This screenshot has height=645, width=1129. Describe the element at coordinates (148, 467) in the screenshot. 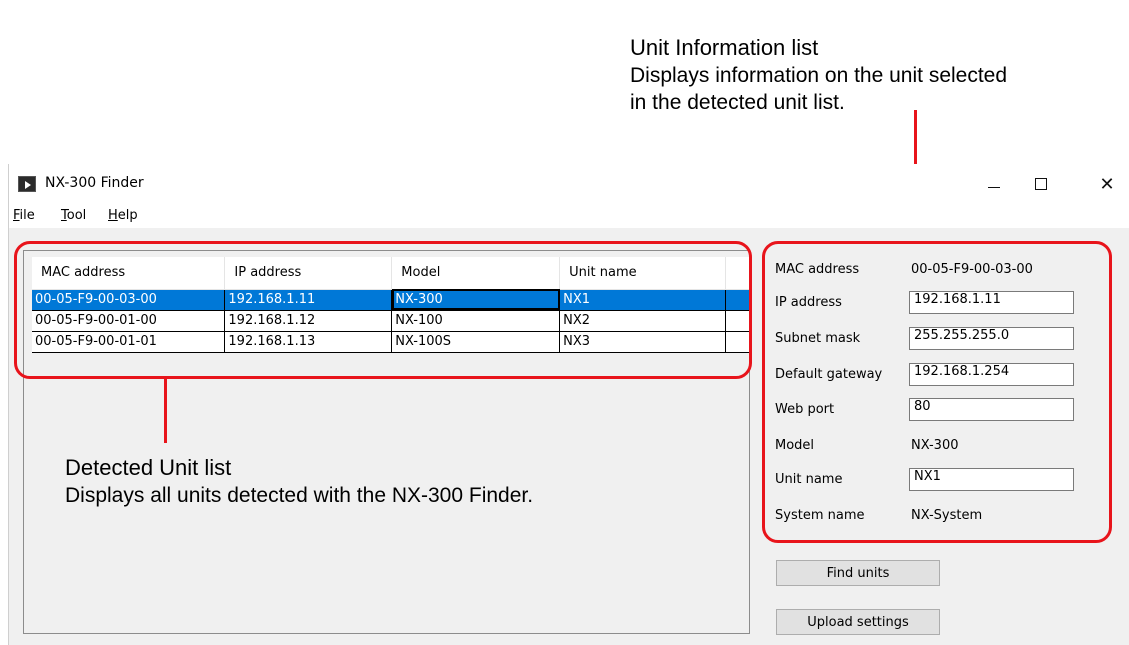

I see `callout-title: Detected Unit list` at that location.